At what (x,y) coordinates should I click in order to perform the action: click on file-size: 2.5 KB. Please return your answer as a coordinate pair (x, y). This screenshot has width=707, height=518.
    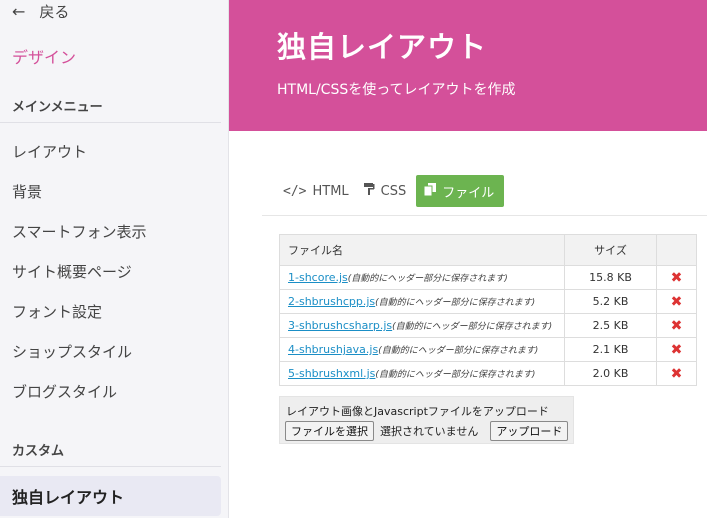
    Looking at the image, I should click on (610, 325).